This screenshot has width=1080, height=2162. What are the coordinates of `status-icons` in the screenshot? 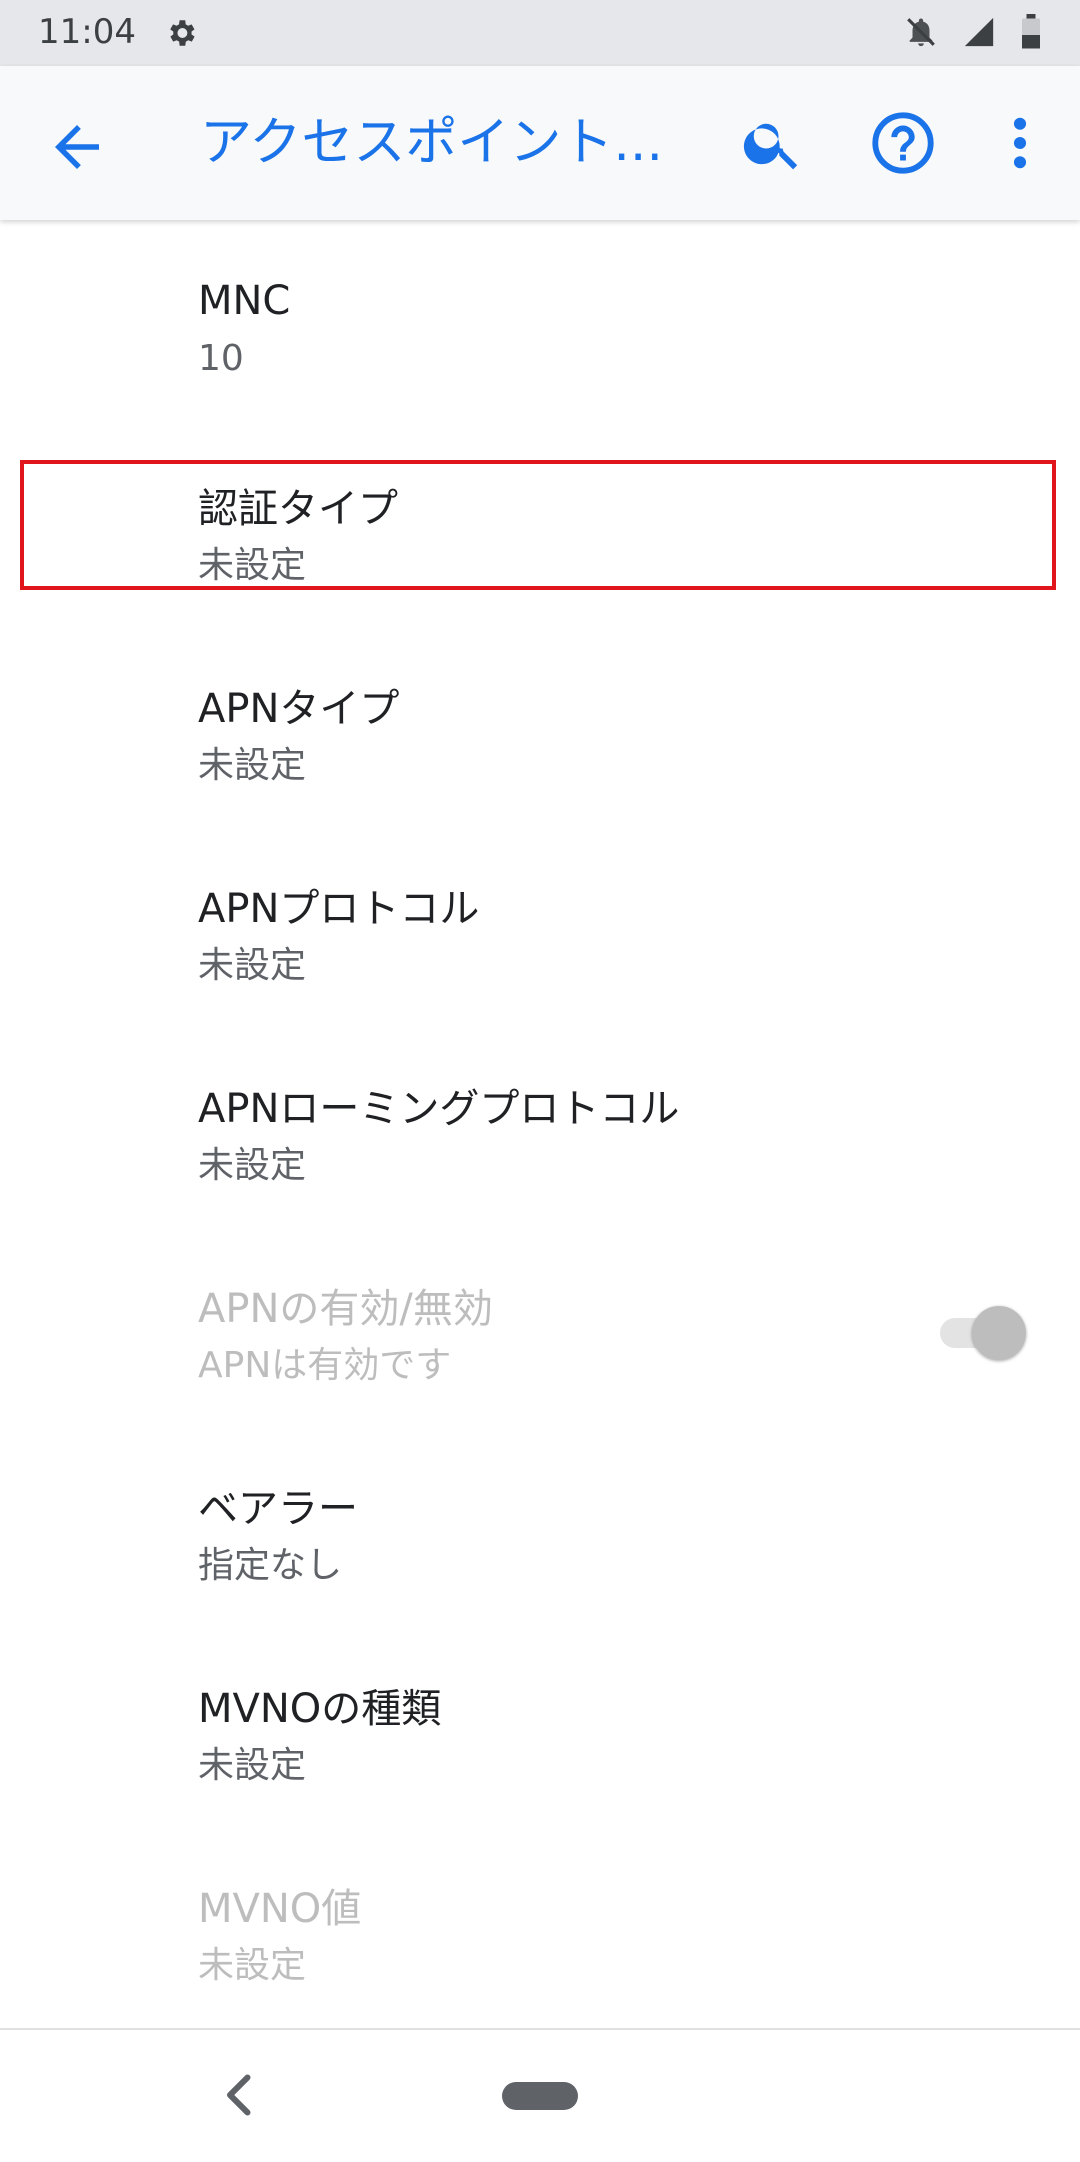 It's located at (973, 34).